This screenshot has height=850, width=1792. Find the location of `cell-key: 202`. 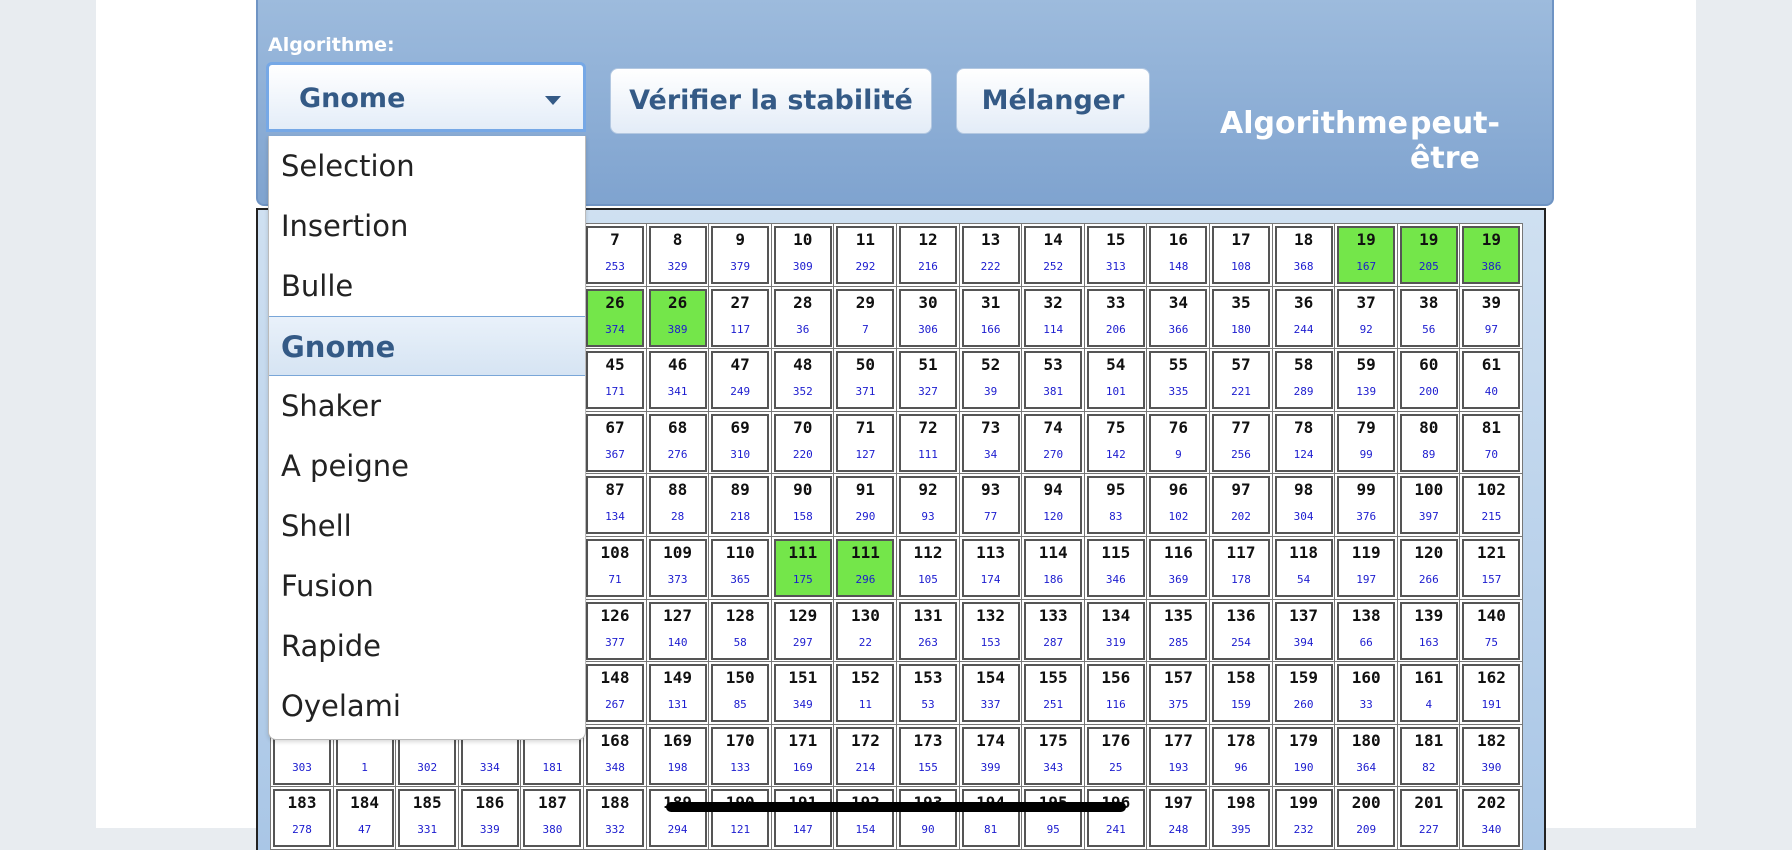

cell-key: 202 is located at coordinates (1491, 803).